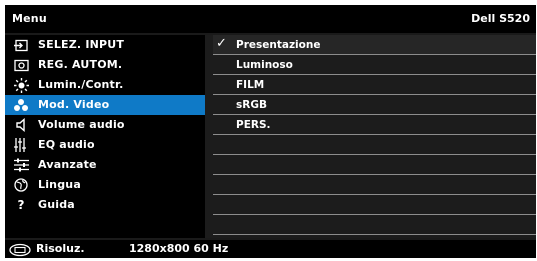 This screenshot has width=537, height=261. I want to click on option-srgb: sRGB, so click(374, 105).